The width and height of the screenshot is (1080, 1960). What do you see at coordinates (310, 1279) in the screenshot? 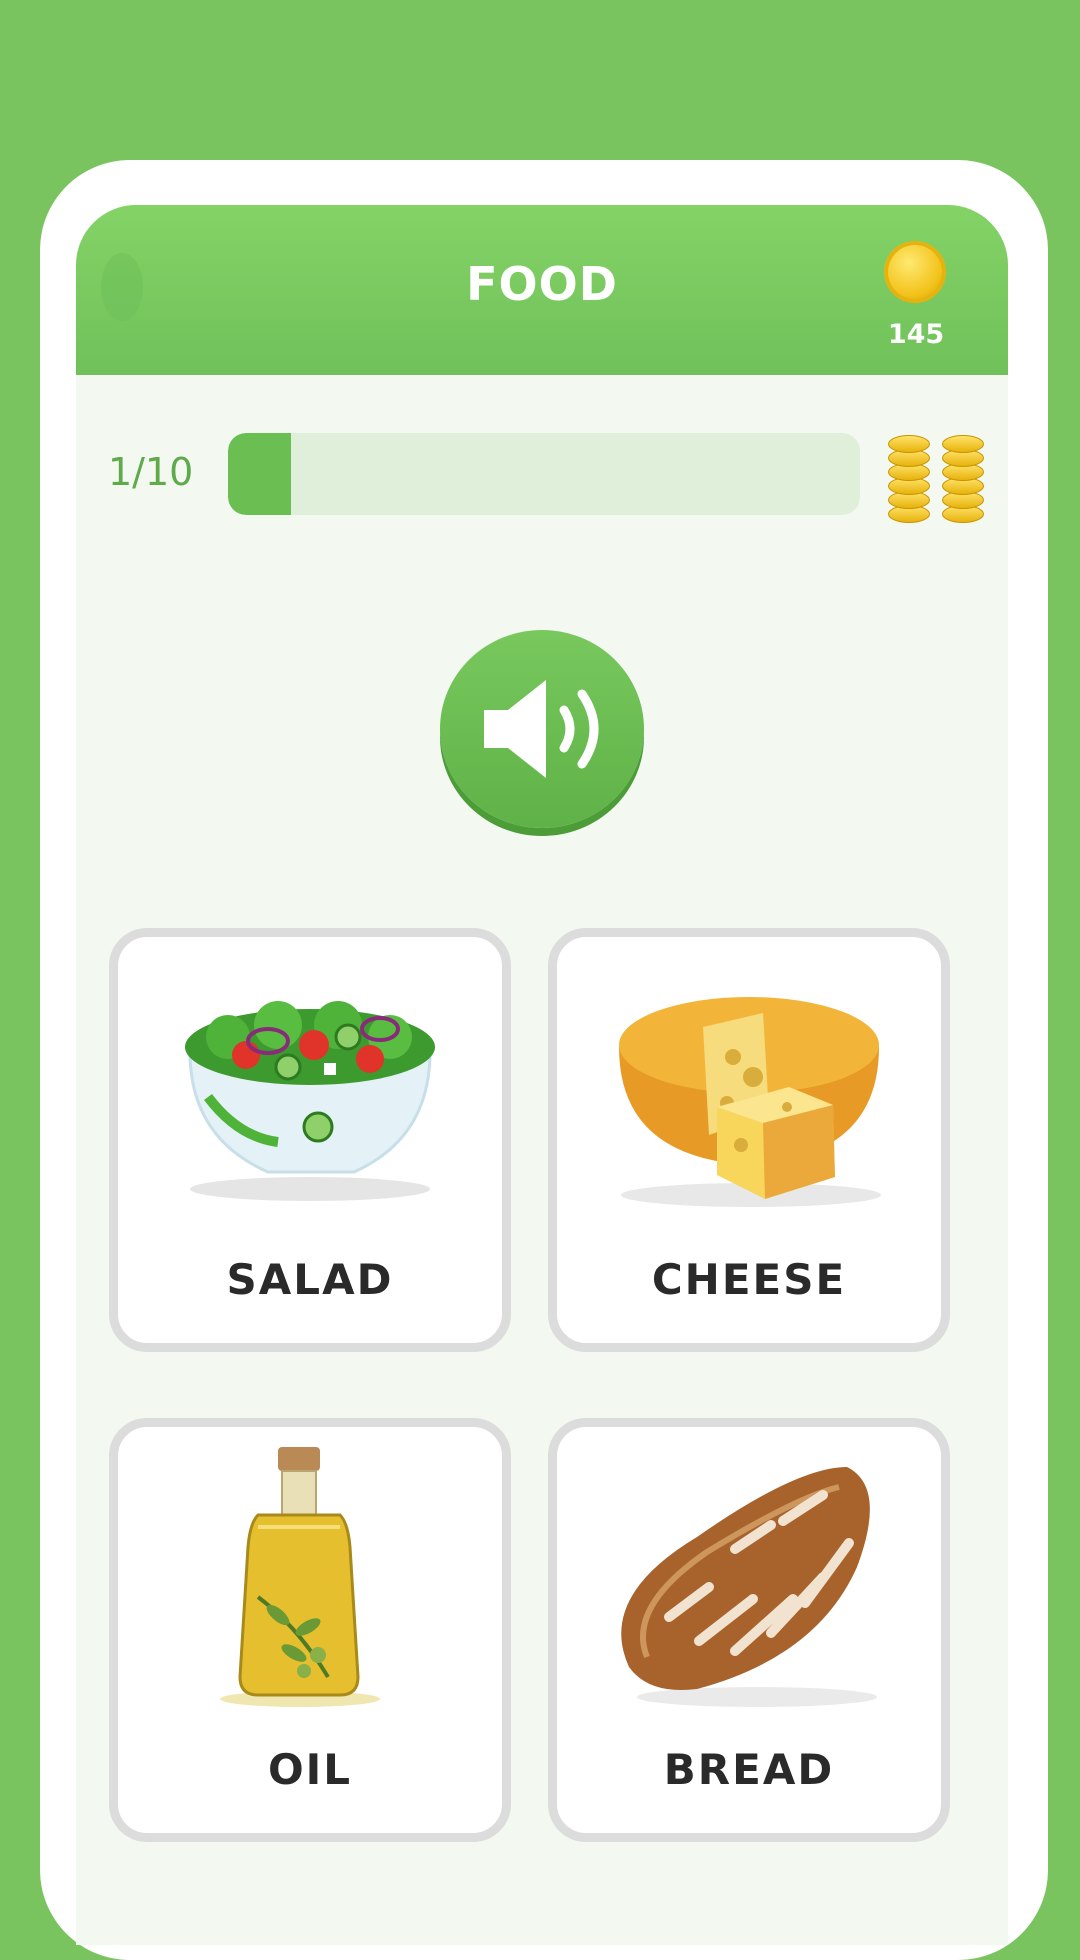
I see `option-label-salad: SALAD` at bounding box center [310, 1279].